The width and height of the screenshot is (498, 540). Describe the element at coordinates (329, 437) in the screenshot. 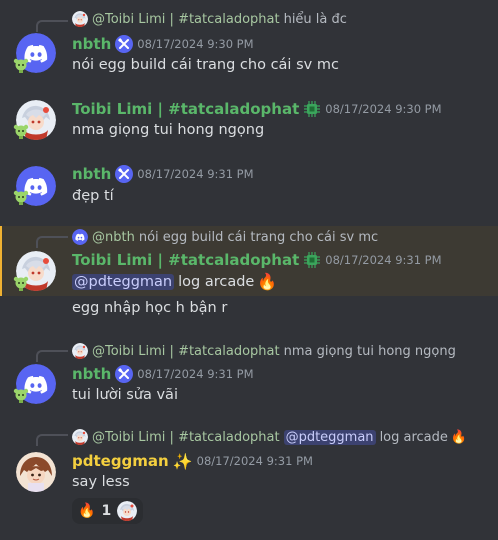

I see `reply-mention: @pdteggman` at that location.